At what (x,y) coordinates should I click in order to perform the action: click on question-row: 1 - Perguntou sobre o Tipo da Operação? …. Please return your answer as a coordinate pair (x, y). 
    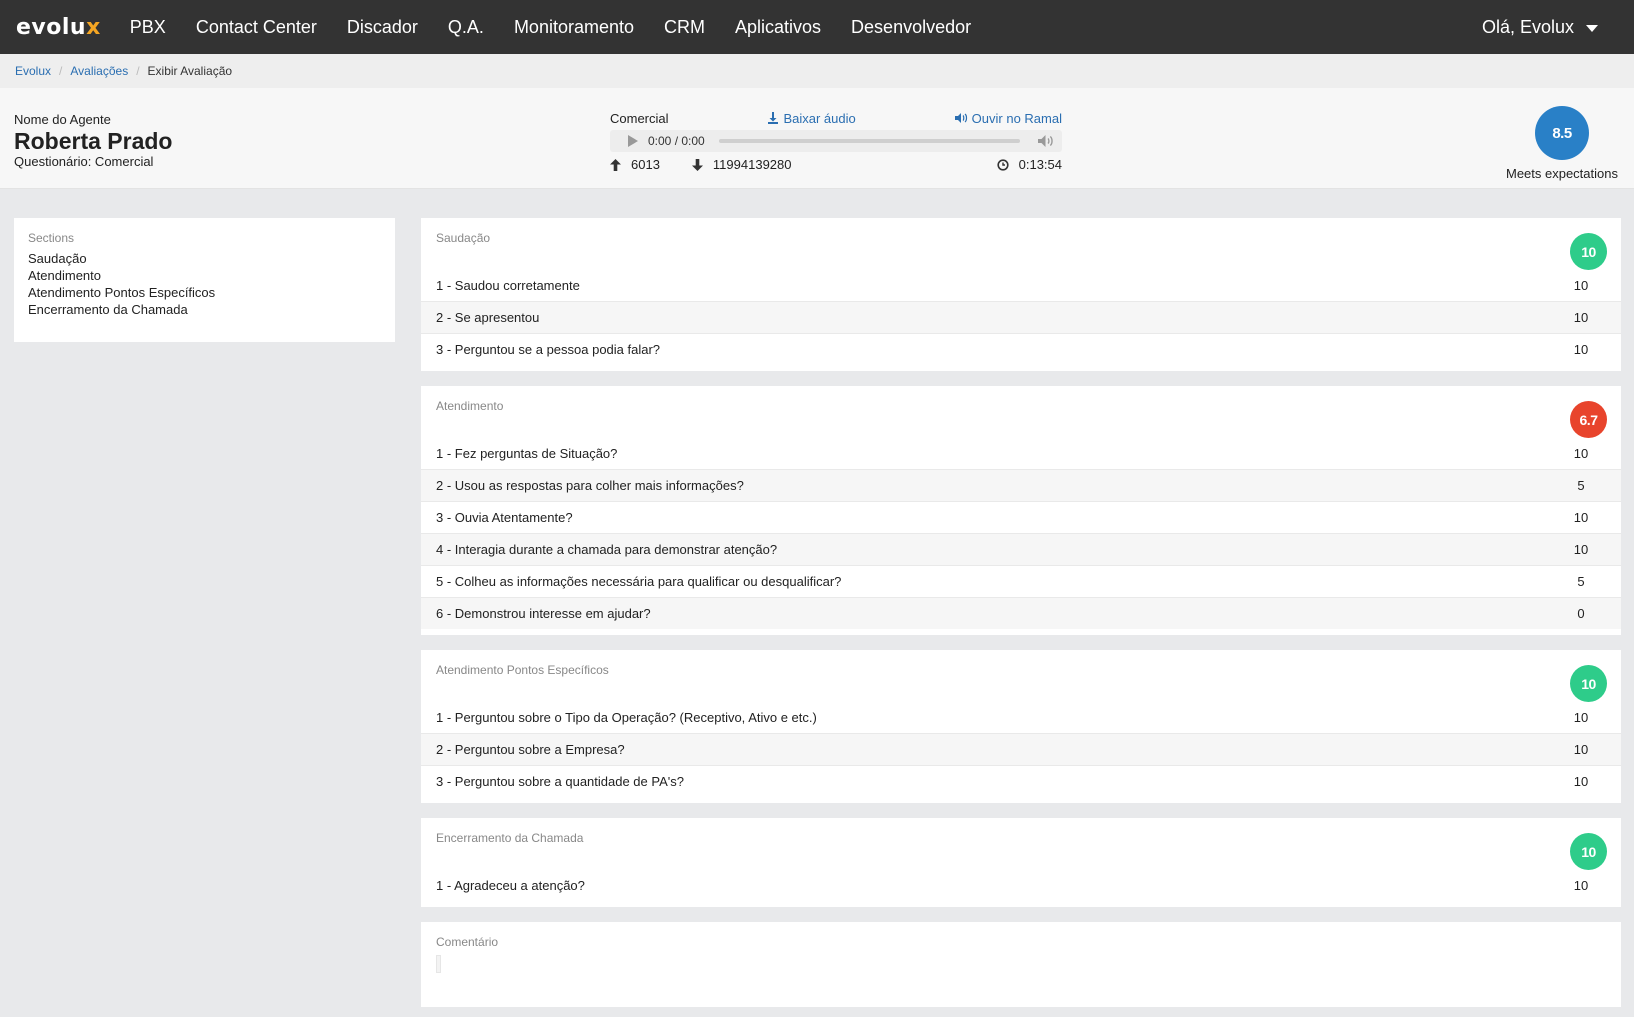
    Looking at the image, I should click on (1021, 717).